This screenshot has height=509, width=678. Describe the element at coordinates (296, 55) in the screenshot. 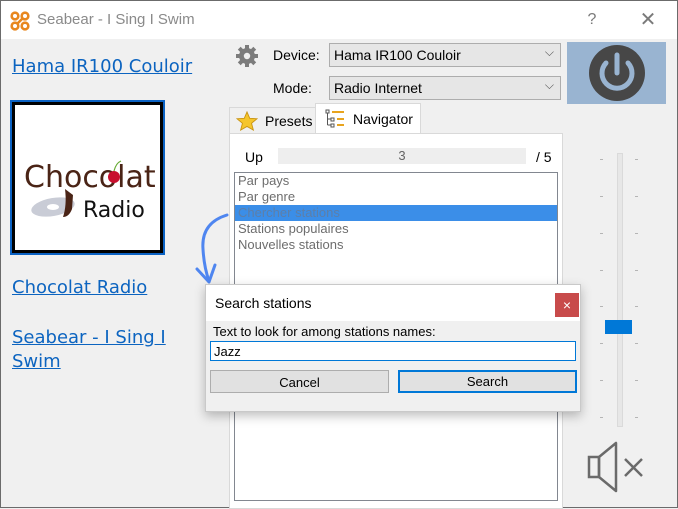

I see `device-label: Device:` at that location.